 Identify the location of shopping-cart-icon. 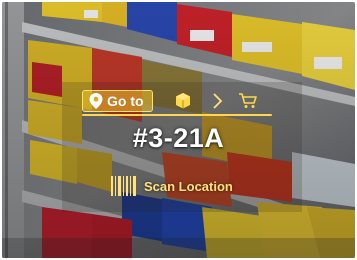
(248, 101).